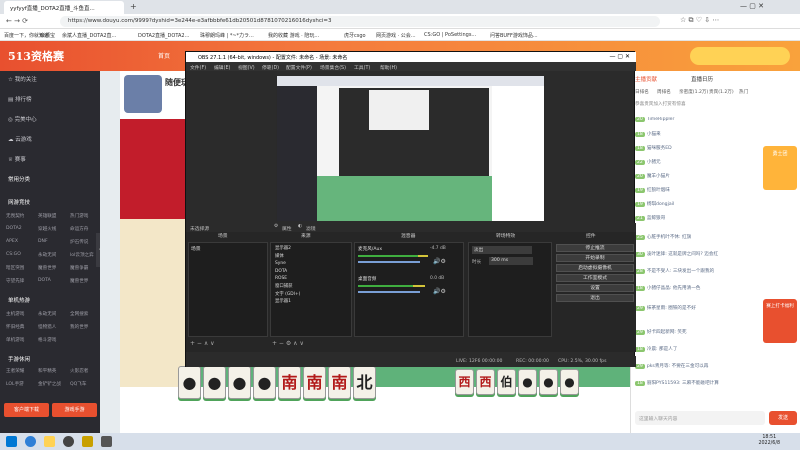  Describe the element at coordinates (78, 384) in the screenshot. I see `category-link: QQ飞车` at that location.